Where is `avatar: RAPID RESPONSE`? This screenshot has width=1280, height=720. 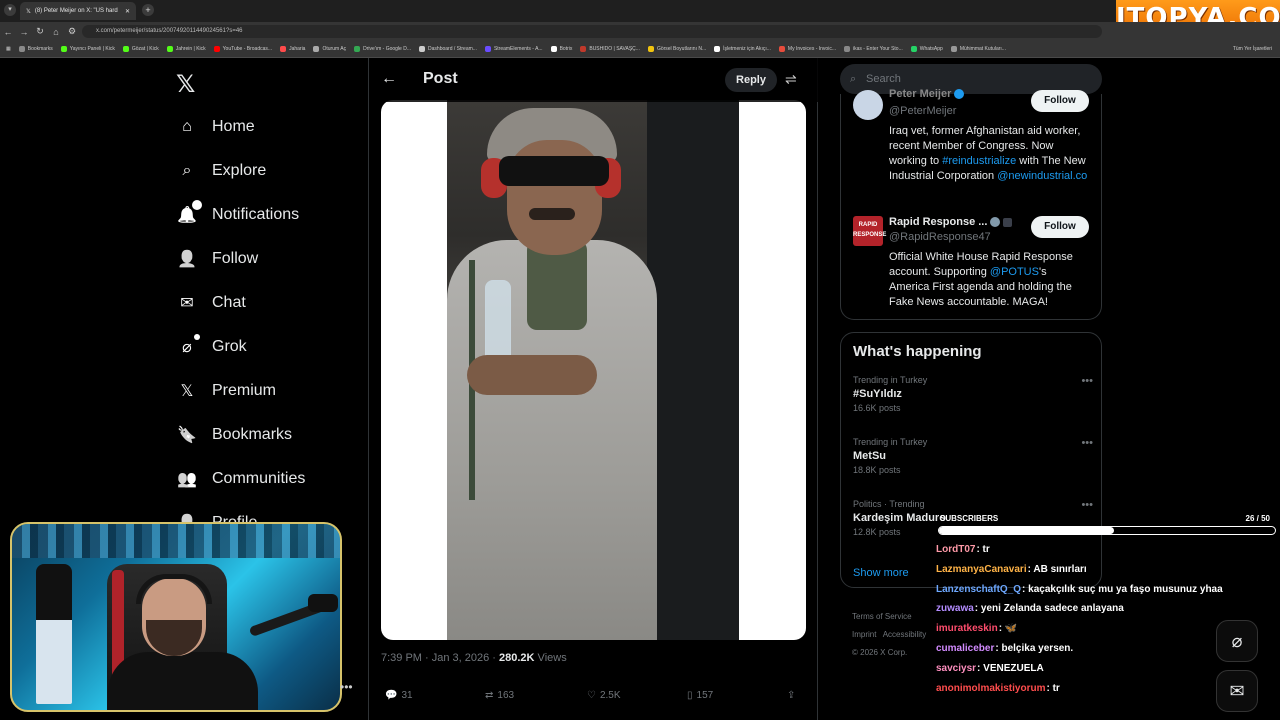
avatar: RAPID RESPONSE is located at coordinates (869, 231).